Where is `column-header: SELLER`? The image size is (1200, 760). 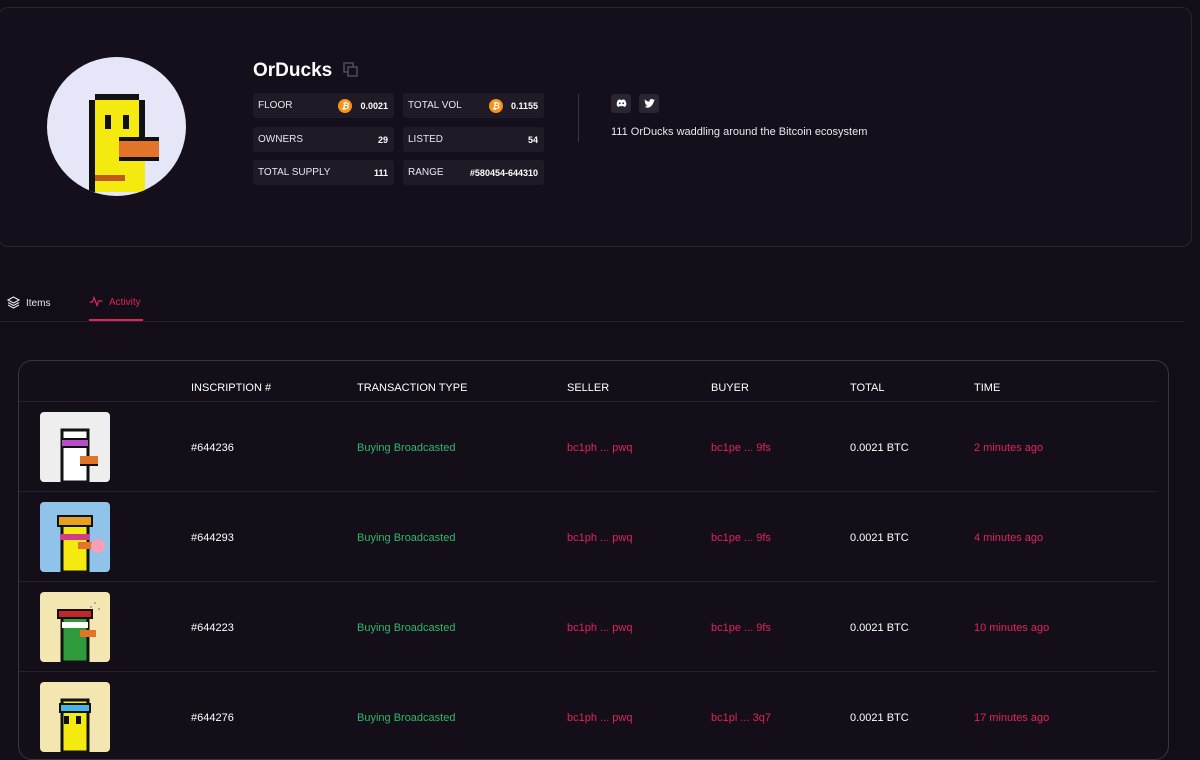 column-header: SELLER is located at coordinates (588, 388).